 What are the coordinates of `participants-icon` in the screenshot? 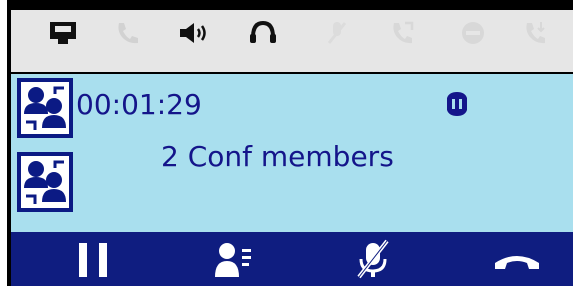 It's located at (233, 260).